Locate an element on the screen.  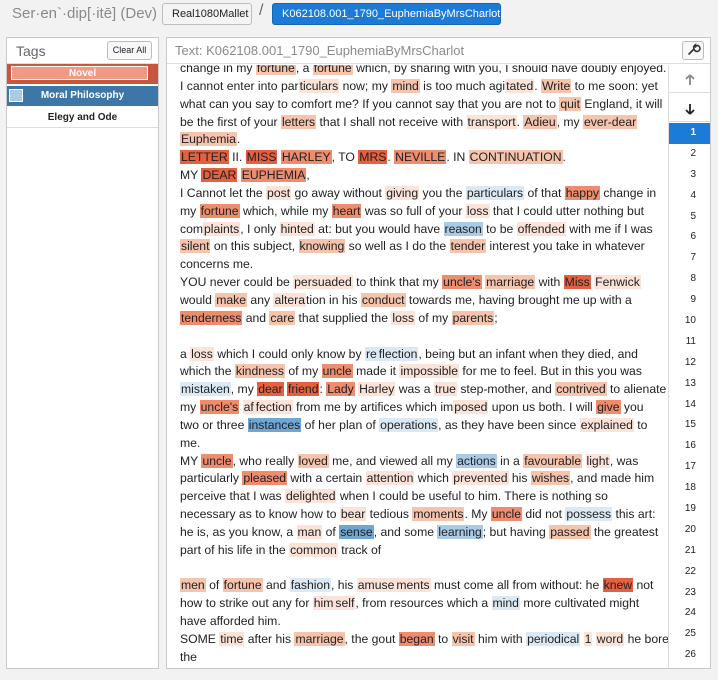
settings-button is located at coordinates (693, 50).